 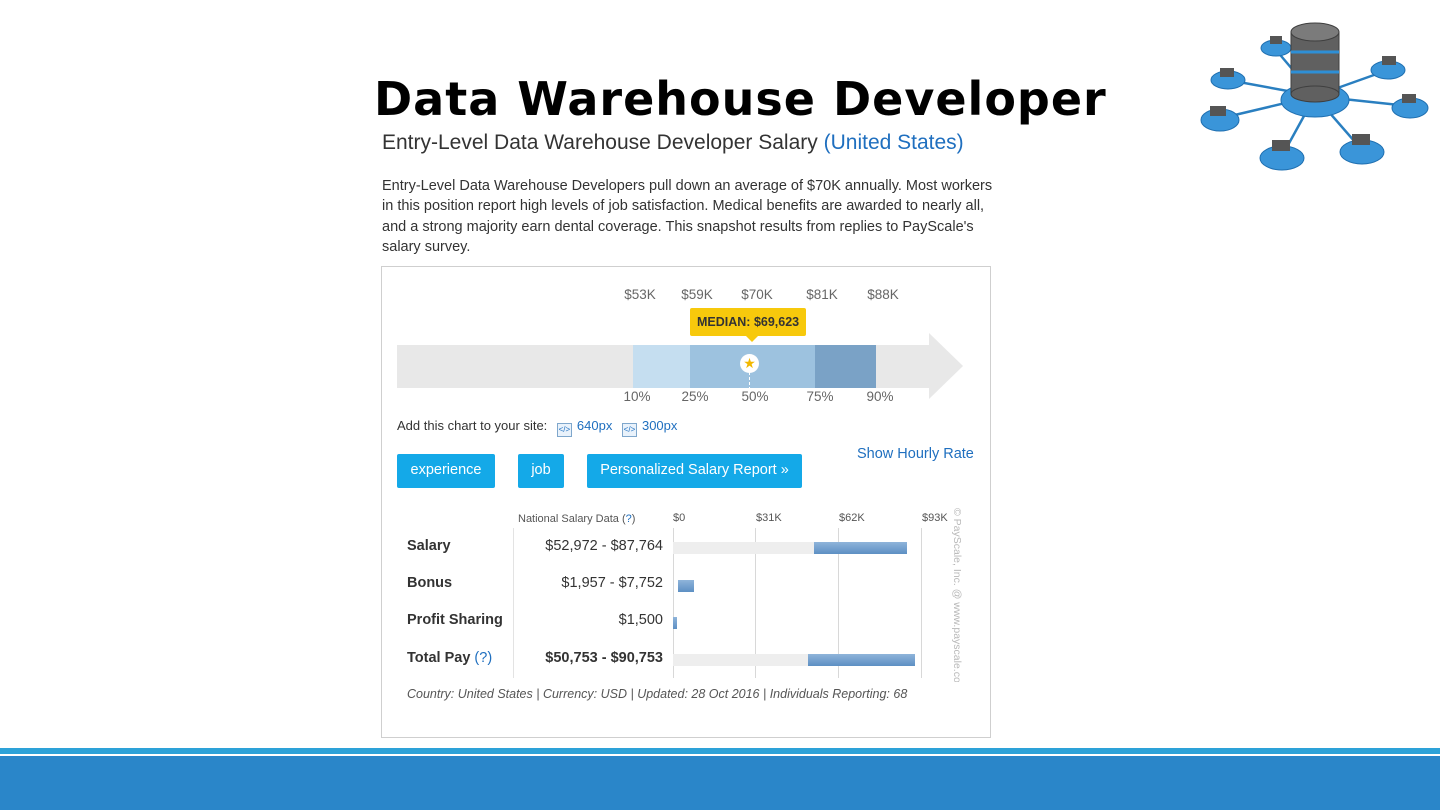 I want to click on slide-title: Data Warehouse Developer, so click(x=740, y=99).